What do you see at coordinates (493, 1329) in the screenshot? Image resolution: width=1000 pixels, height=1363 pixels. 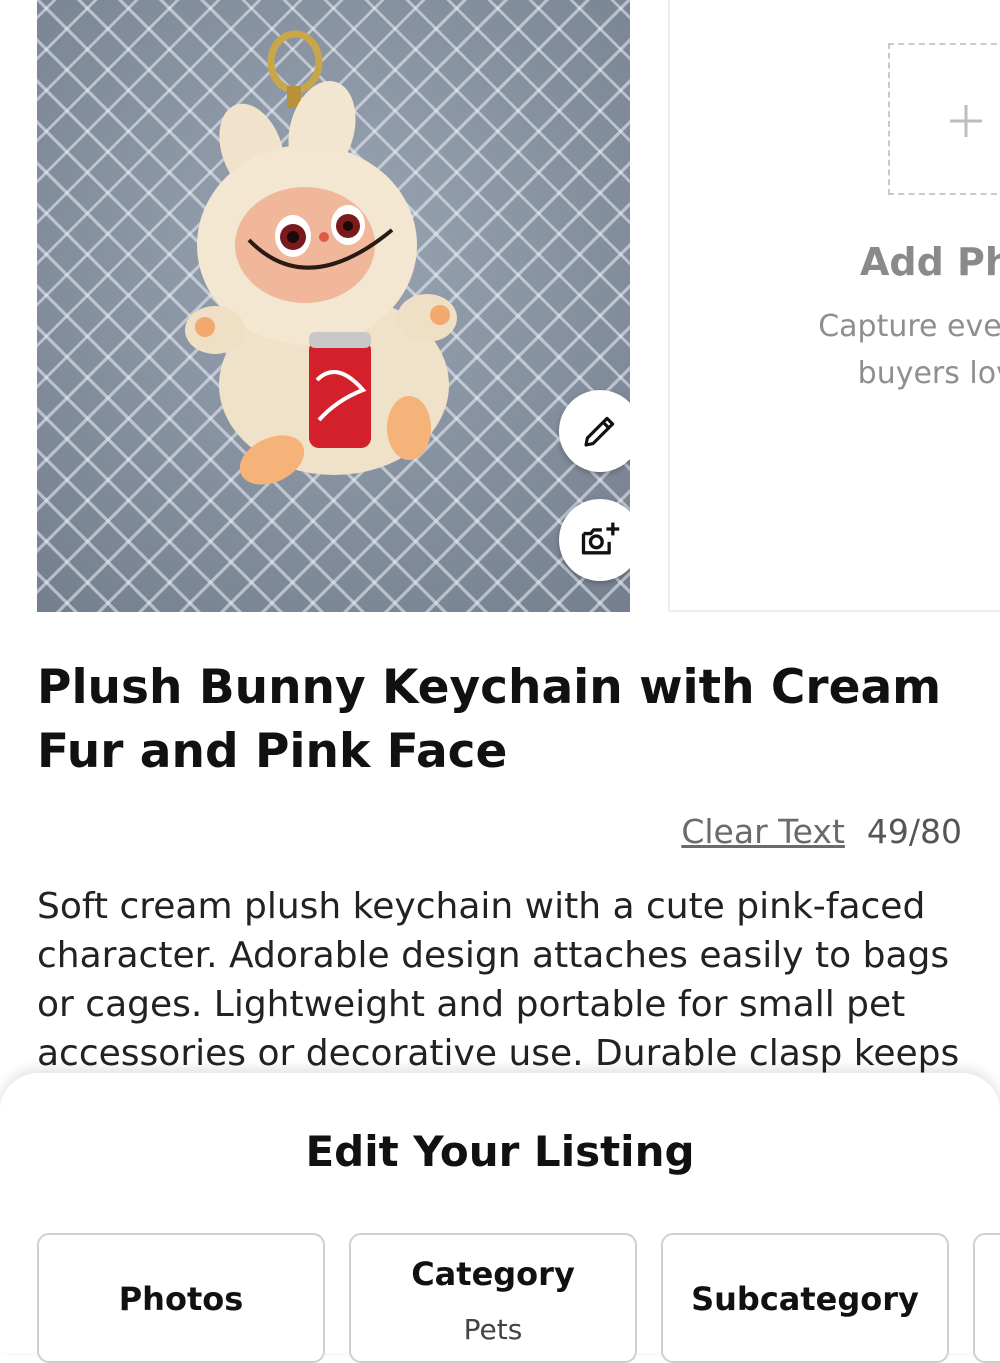 I see `chip-category-value: Pets` at bounding box center [493, 1329].